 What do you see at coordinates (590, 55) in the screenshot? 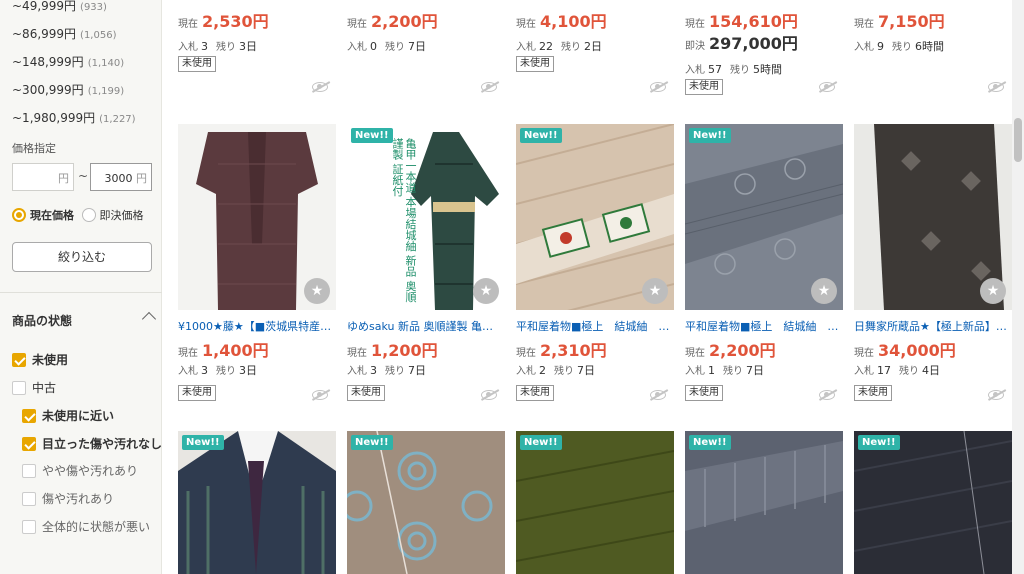
I see `product-card: 現在 4,100円 入札 22 残り 2日 未使用` at bounding box center [590, 55].